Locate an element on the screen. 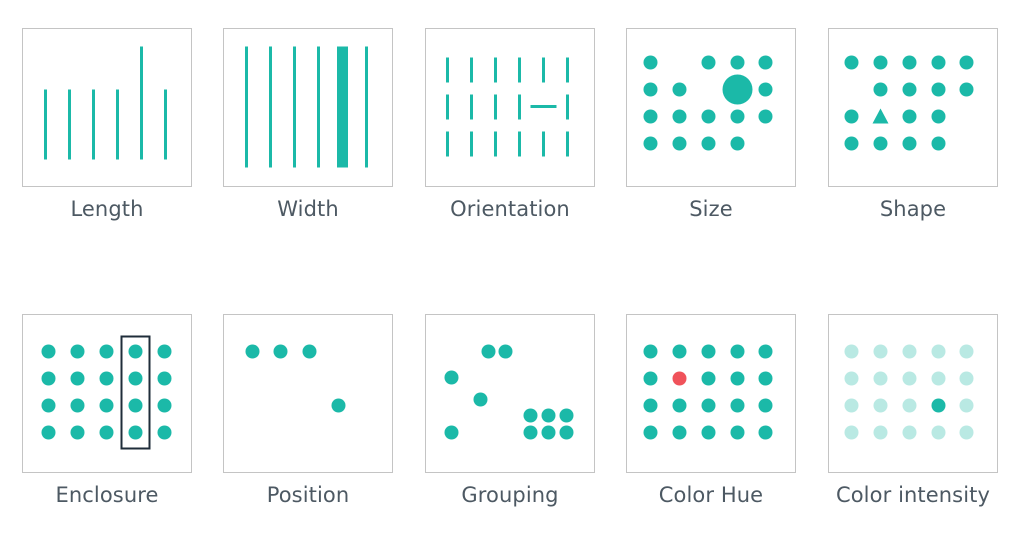 The image size is (1024, 559). panel-label: Size is located at coordinates (711, 209).